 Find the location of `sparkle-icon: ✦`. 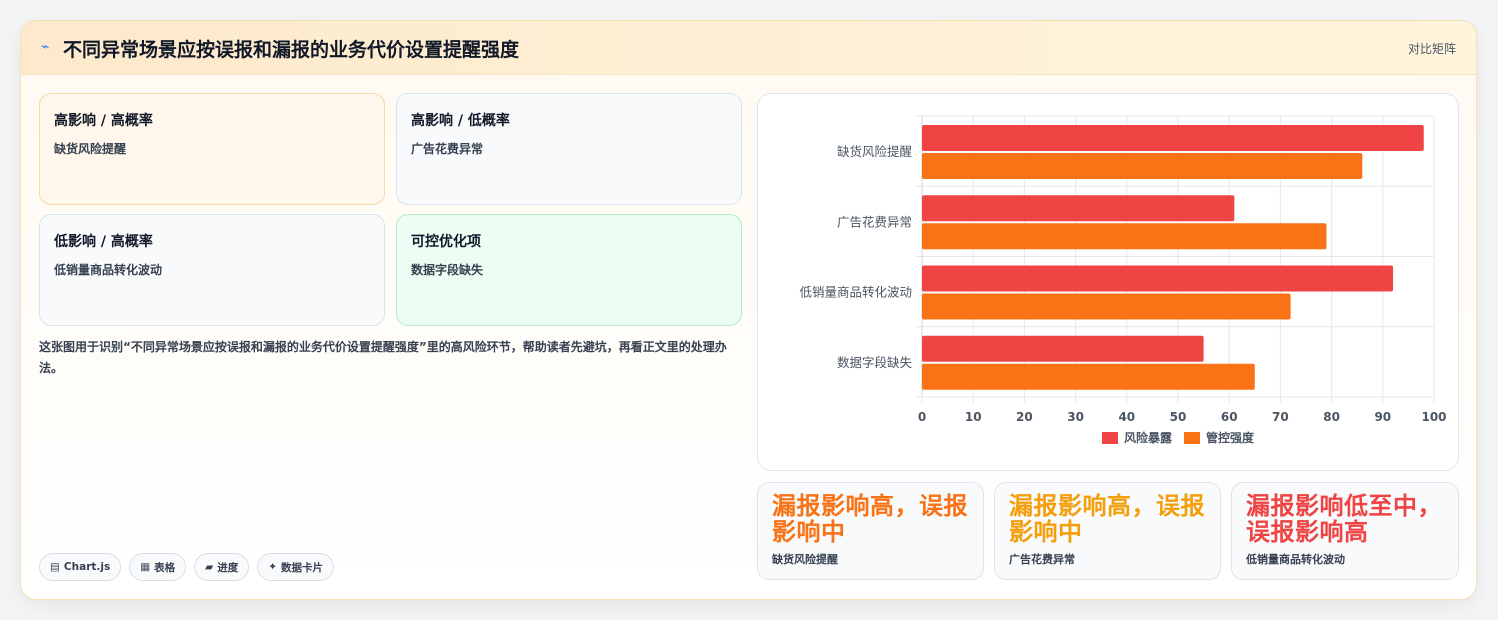

sparkle-icon: ✦ is located at coordinates (273, 567).